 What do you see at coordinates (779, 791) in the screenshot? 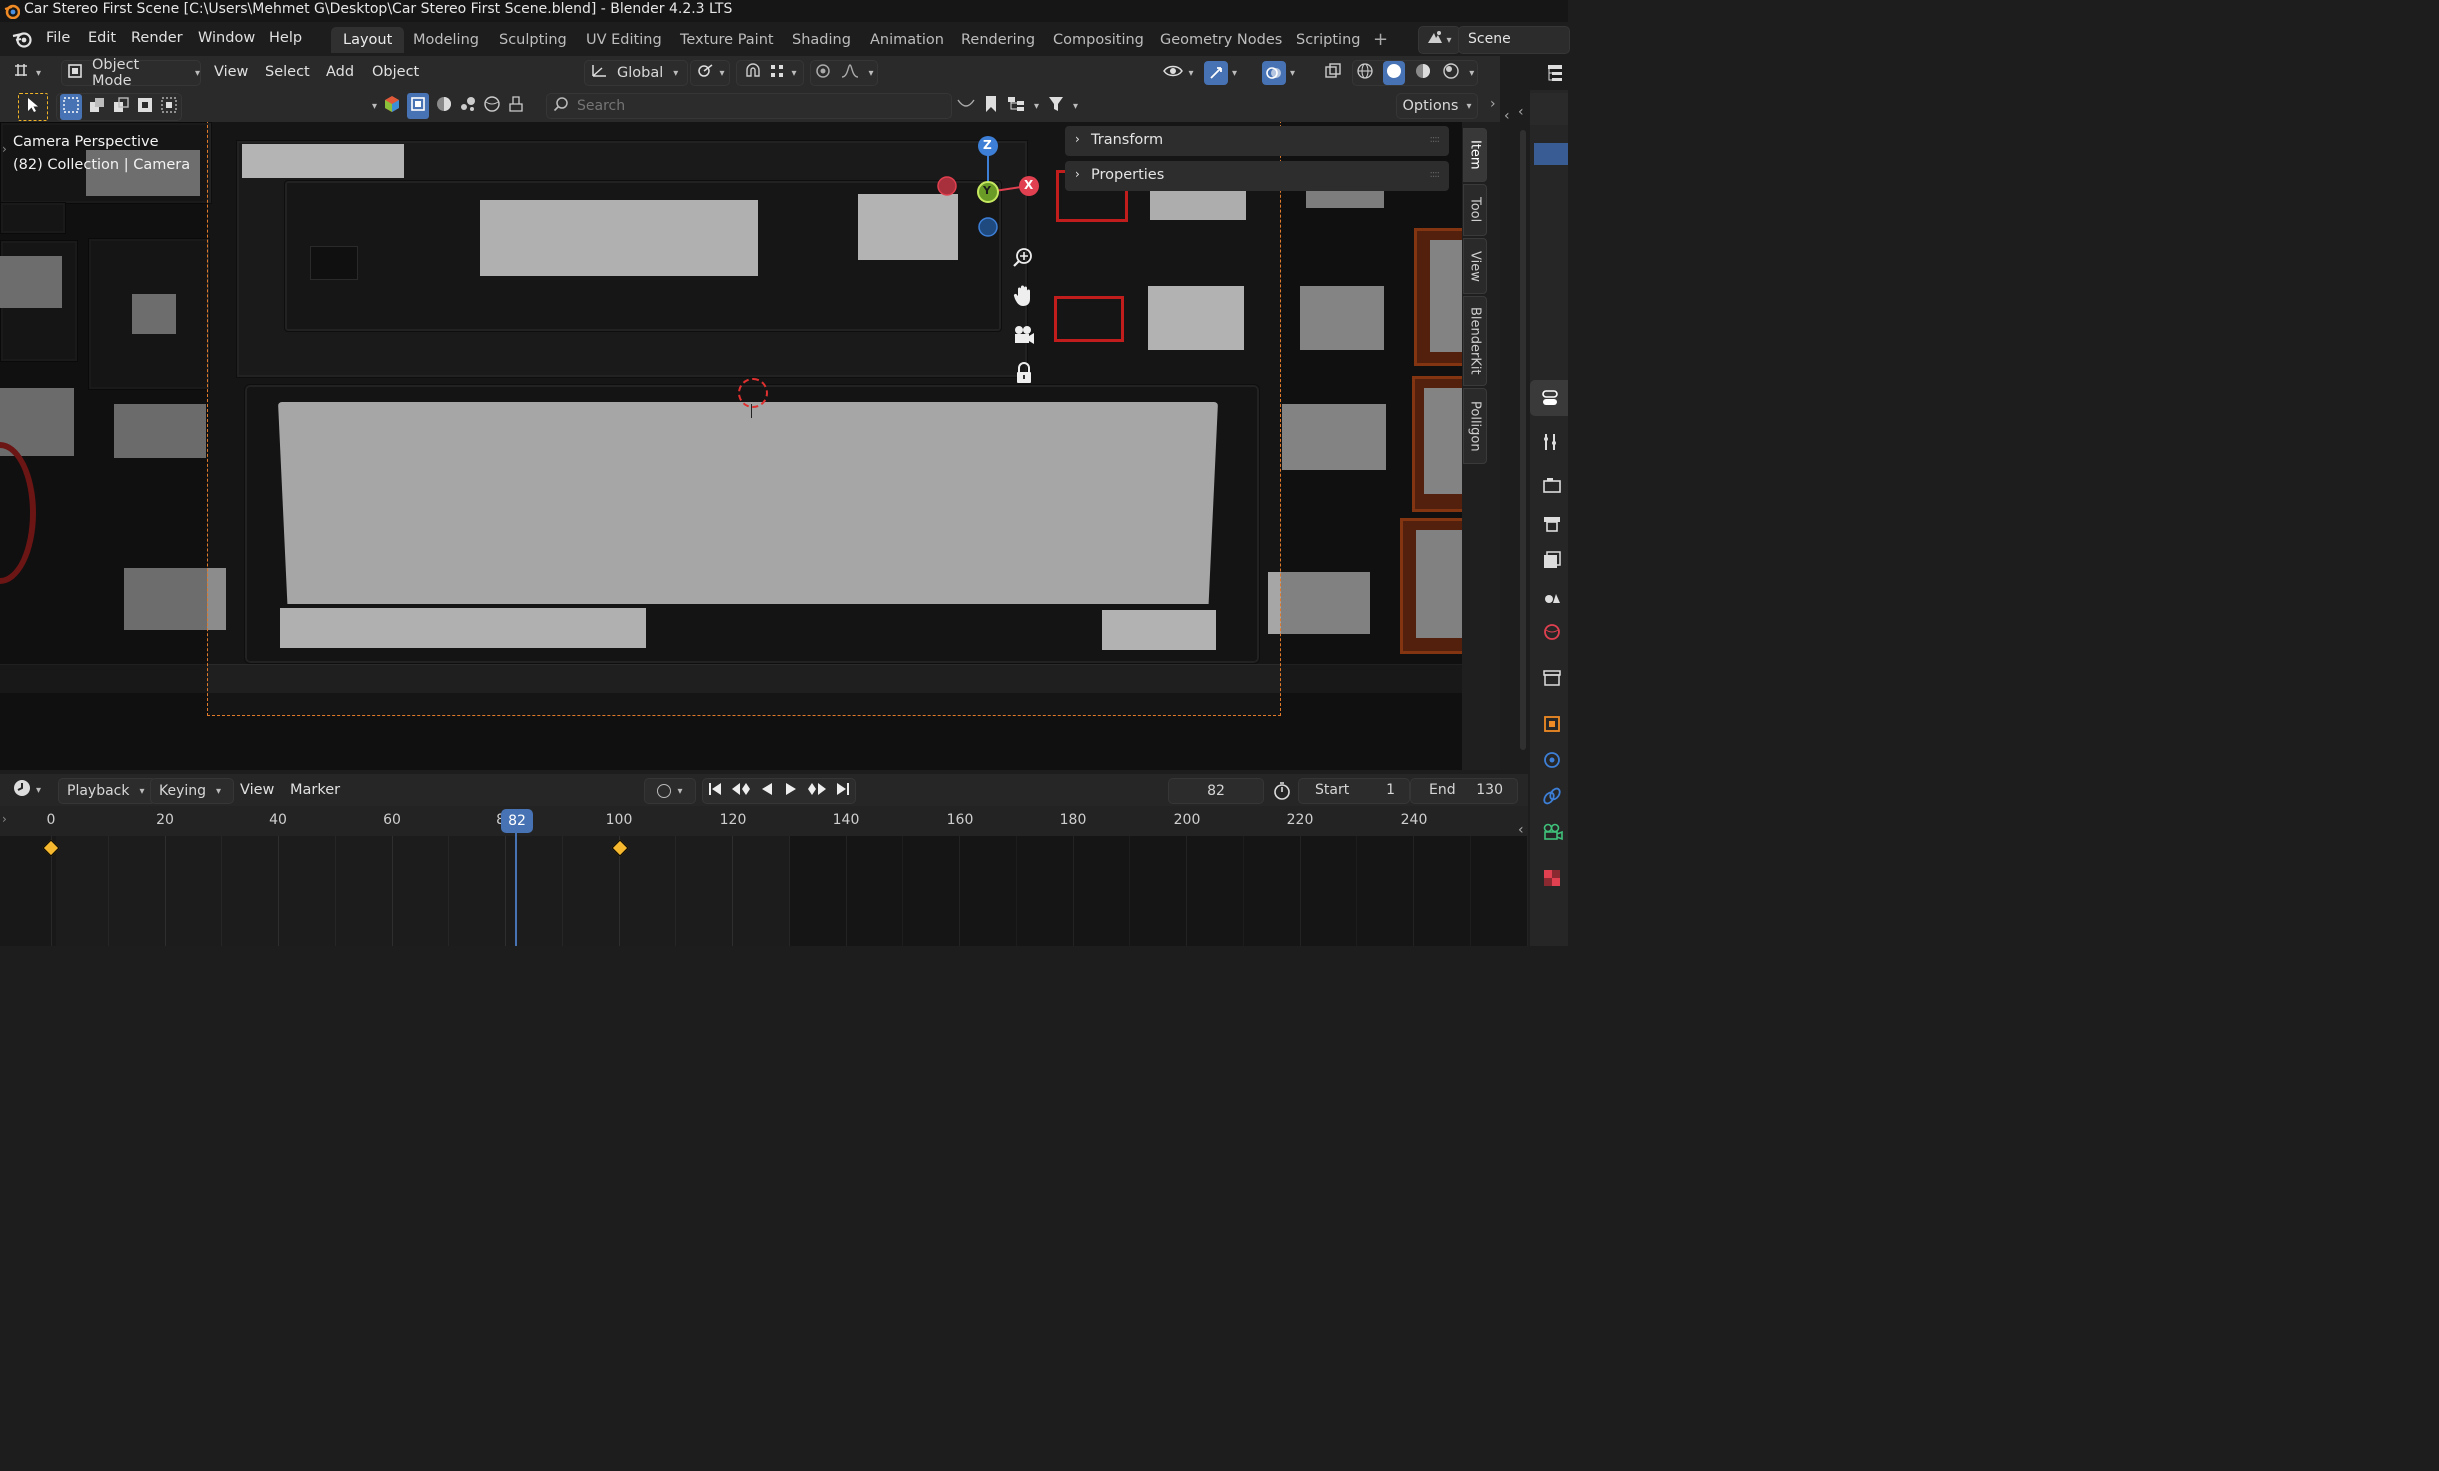
I see `playback-controls` at bounding box center [779, 791].